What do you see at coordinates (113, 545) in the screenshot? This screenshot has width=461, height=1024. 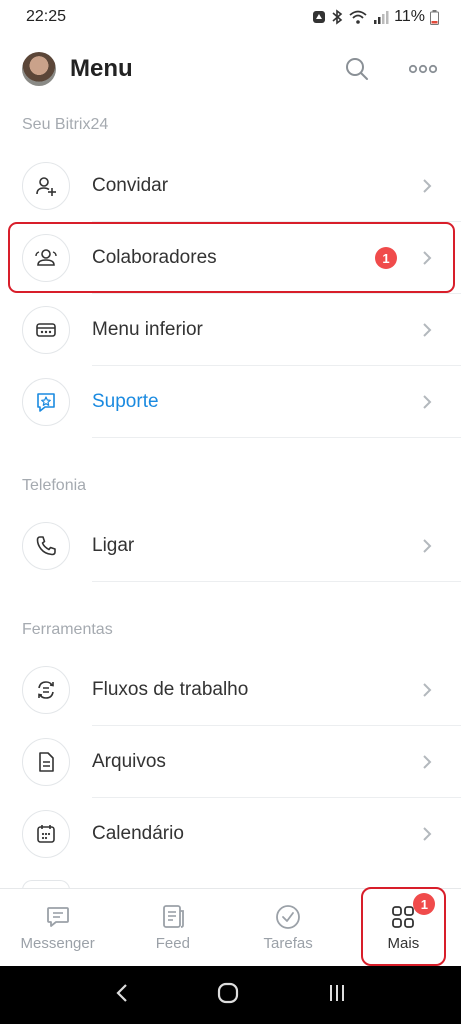 I see `menu-item-label: Ligar` at bounding box center [113, 545].